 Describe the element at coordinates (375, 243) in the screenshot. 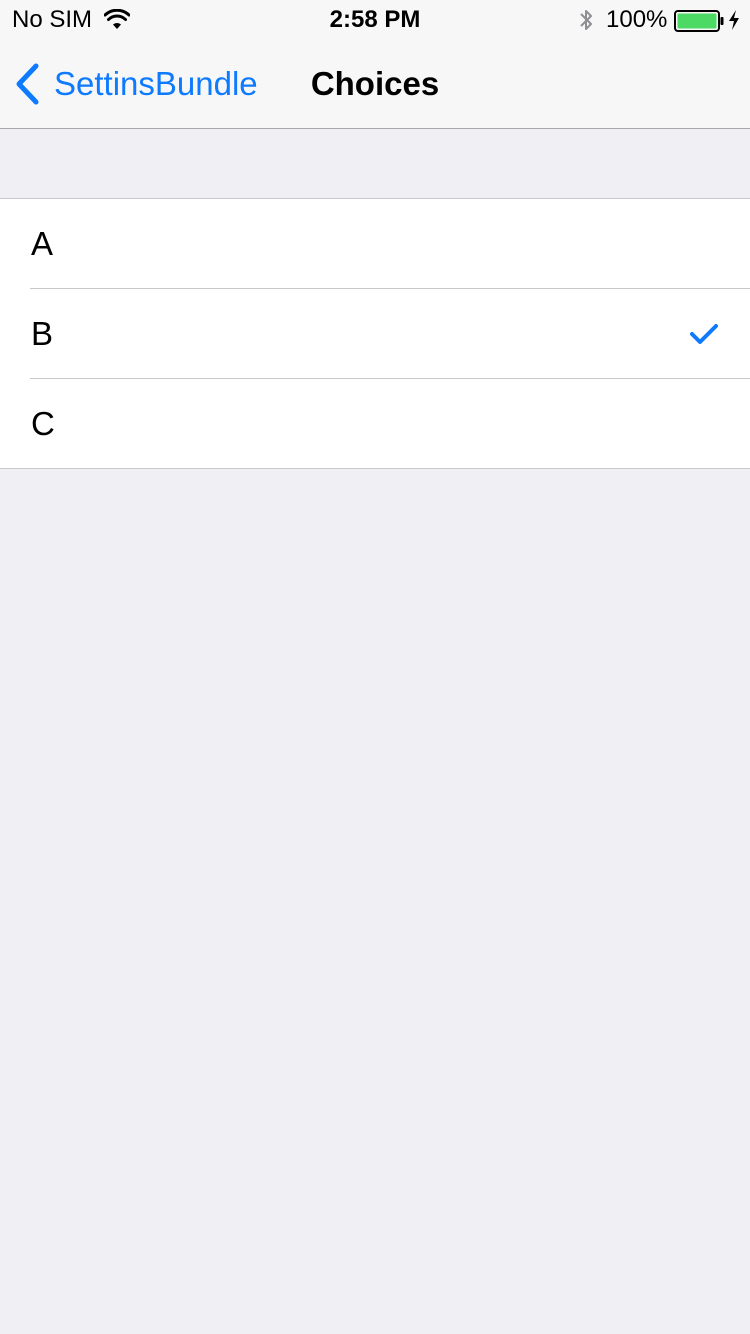

I see `list-item-a: A` at that location.